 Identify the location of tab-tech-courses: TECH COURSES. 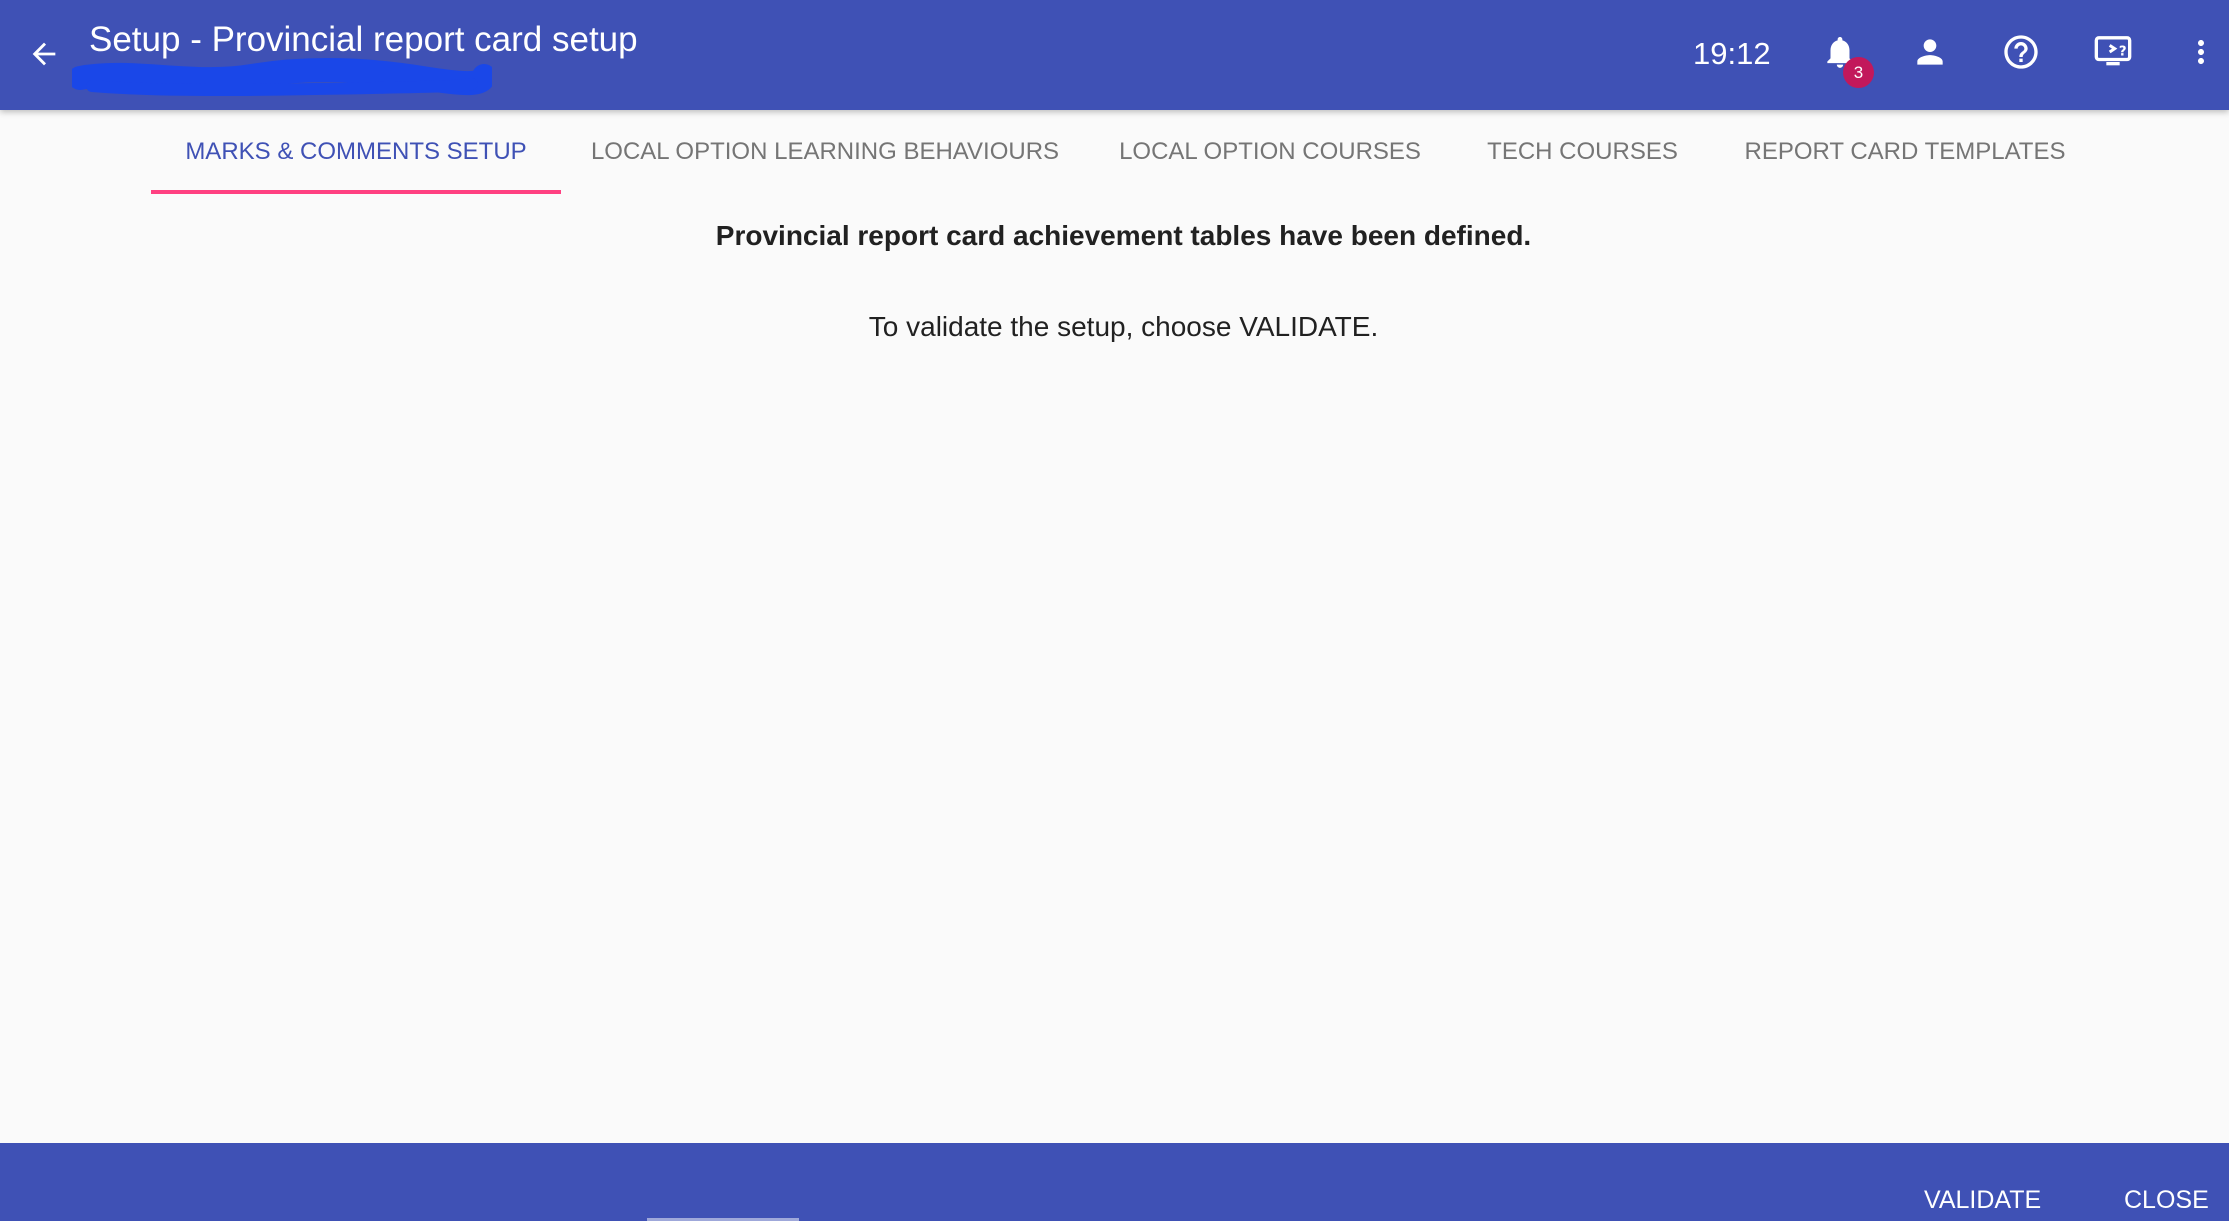
(1582, 152).